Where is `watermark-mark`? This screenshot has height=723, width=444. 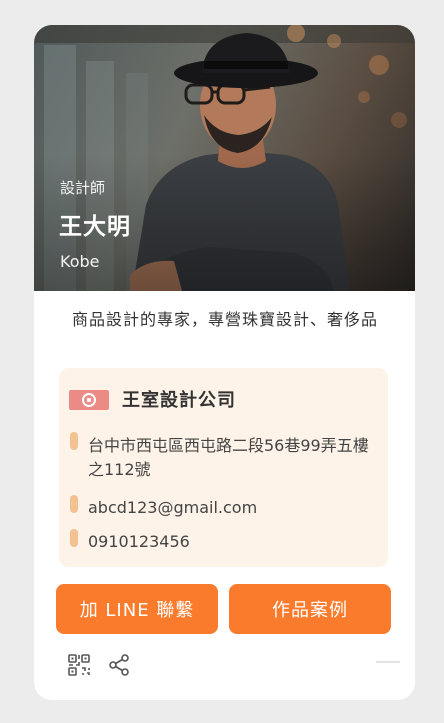
watermark-mark is located at coordinates (388, 662).